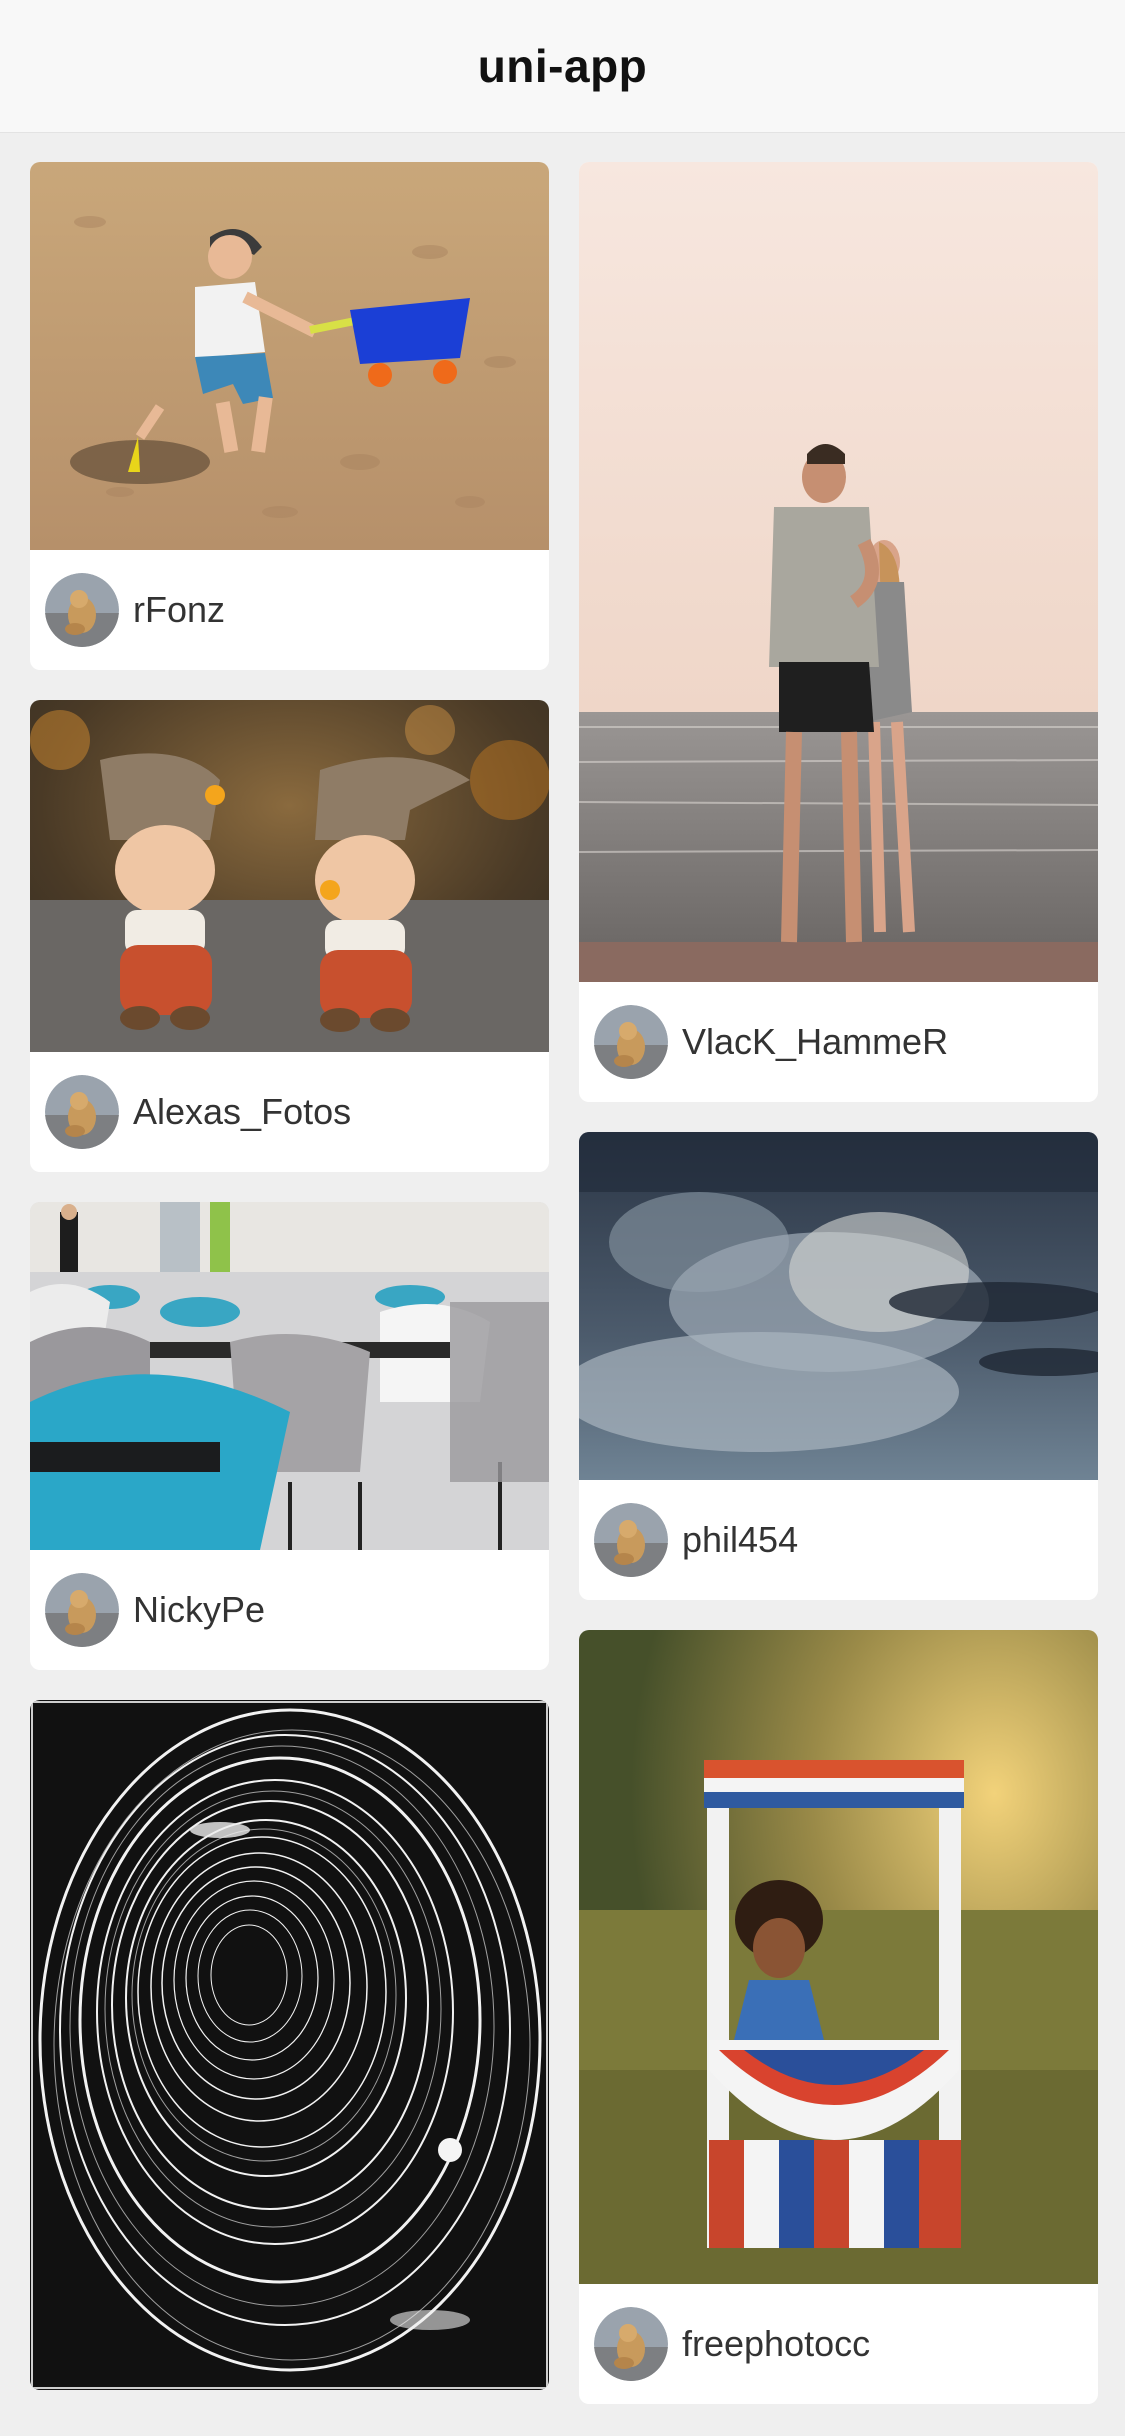  Describe the element at coordinates (289, 356) in the screenshot. I see `photo-boy-with-wagon` at that location.